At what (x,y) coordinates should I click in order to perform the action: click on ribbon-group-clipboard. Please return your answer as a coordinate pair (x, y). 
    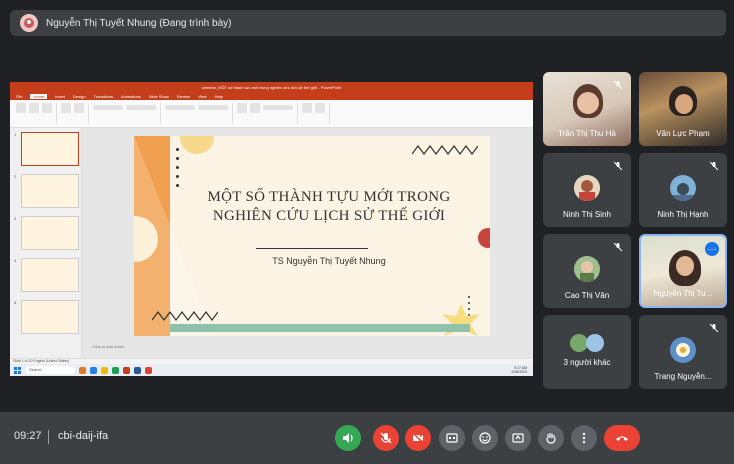
    Looking at the image, I should click on (36, 113).